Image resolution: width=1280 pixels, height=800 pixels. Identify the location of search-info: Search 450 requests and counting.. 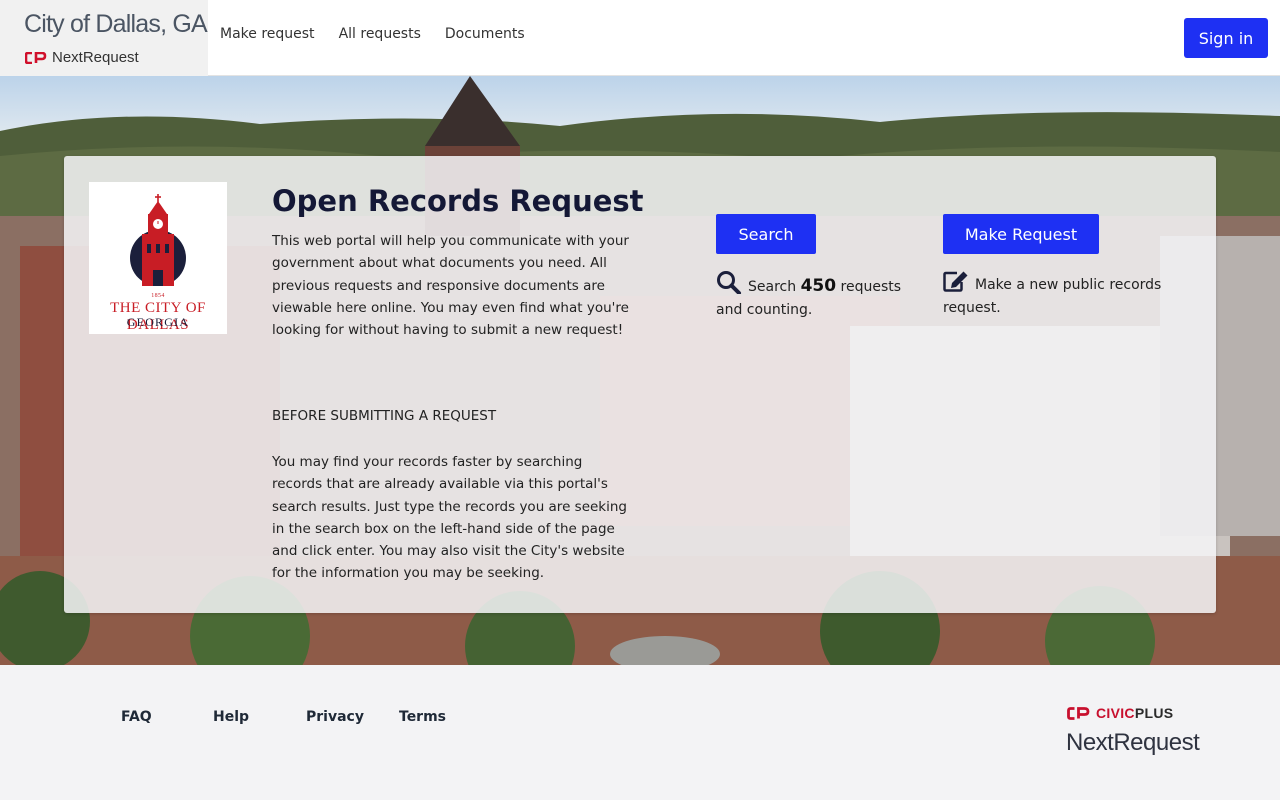
(811, 295).